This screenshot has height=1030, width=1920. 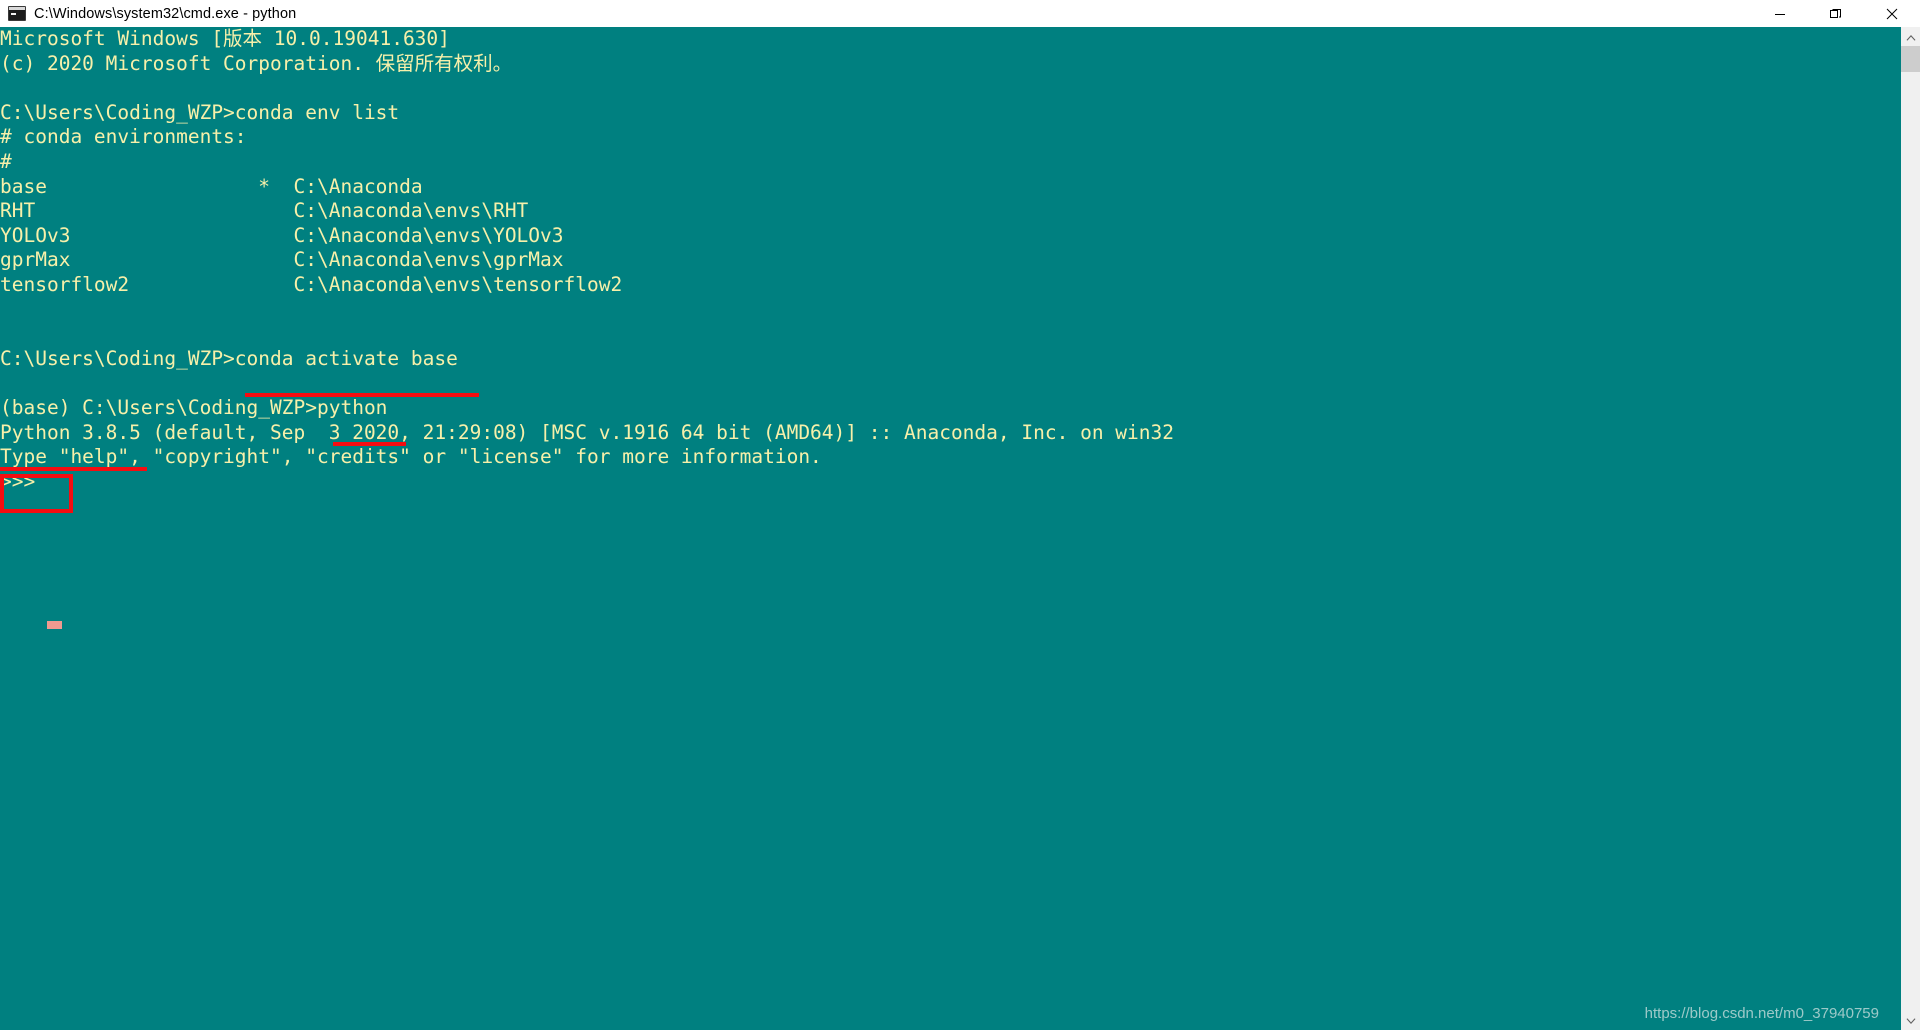 What do you see at coordinates (23, 481) in the screenshot?
I see `terminal-line: >>>` at bounding box center [23, 481].